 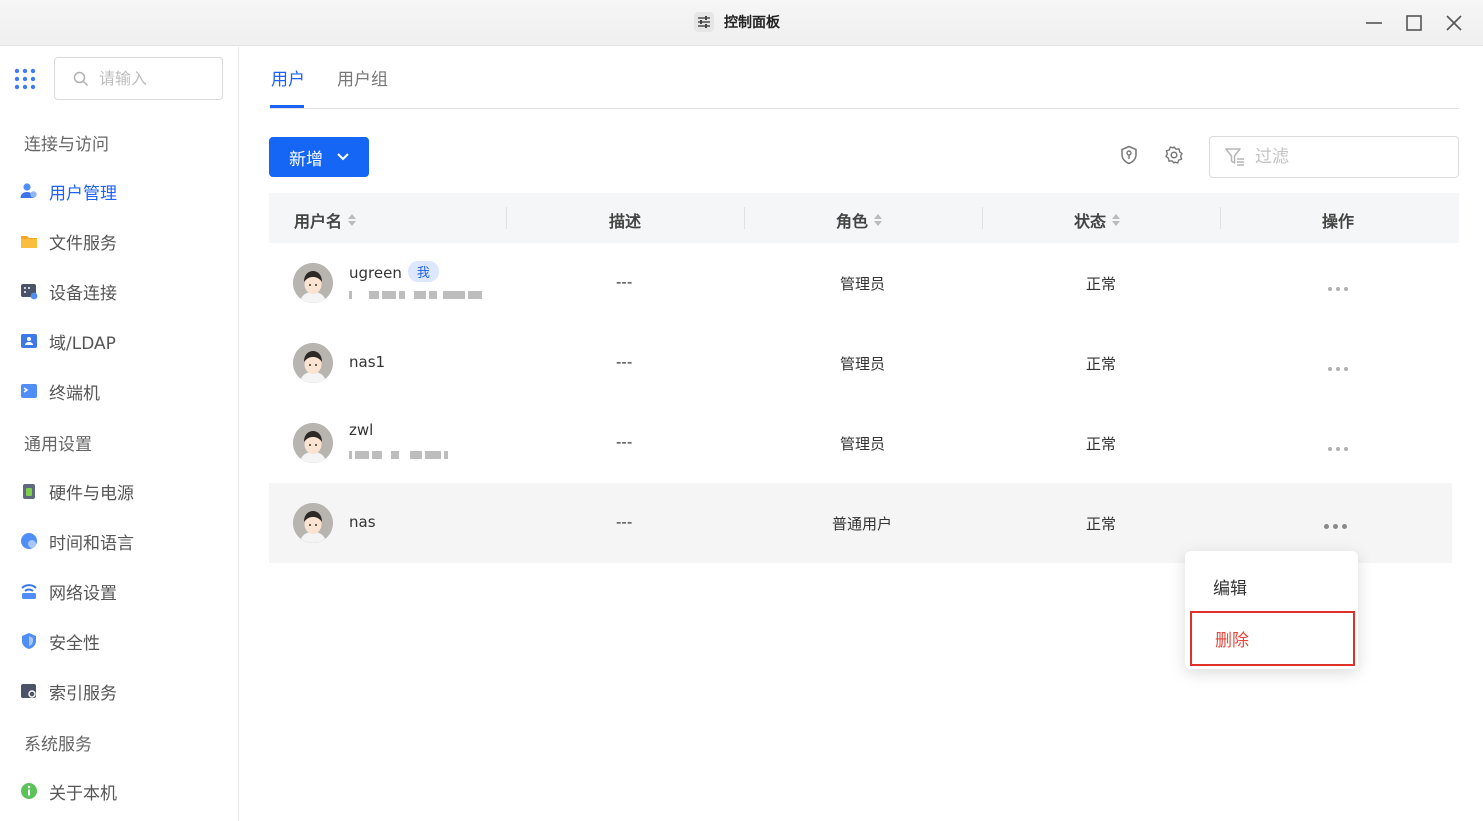 I want to click on sidebar-item-security: 安全性, so click(x=60, y=641).